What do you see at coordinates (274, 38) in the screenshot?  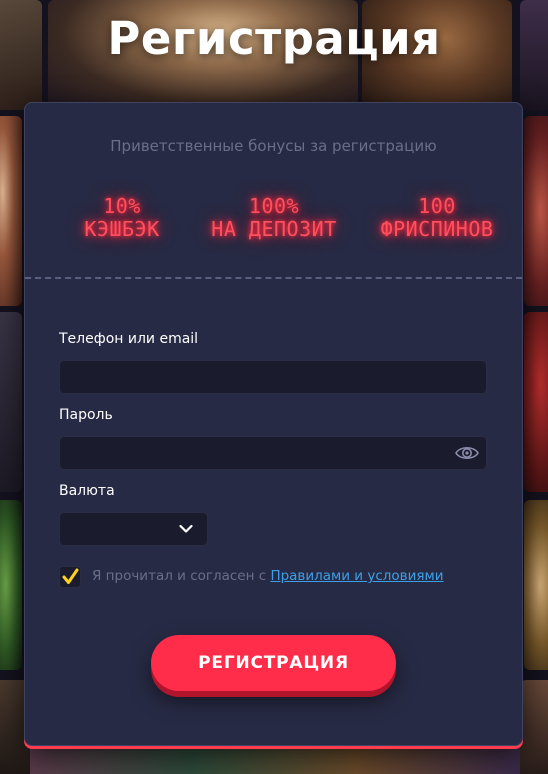 I see `page-title: Регистрация` at bounding box center [274, 38].